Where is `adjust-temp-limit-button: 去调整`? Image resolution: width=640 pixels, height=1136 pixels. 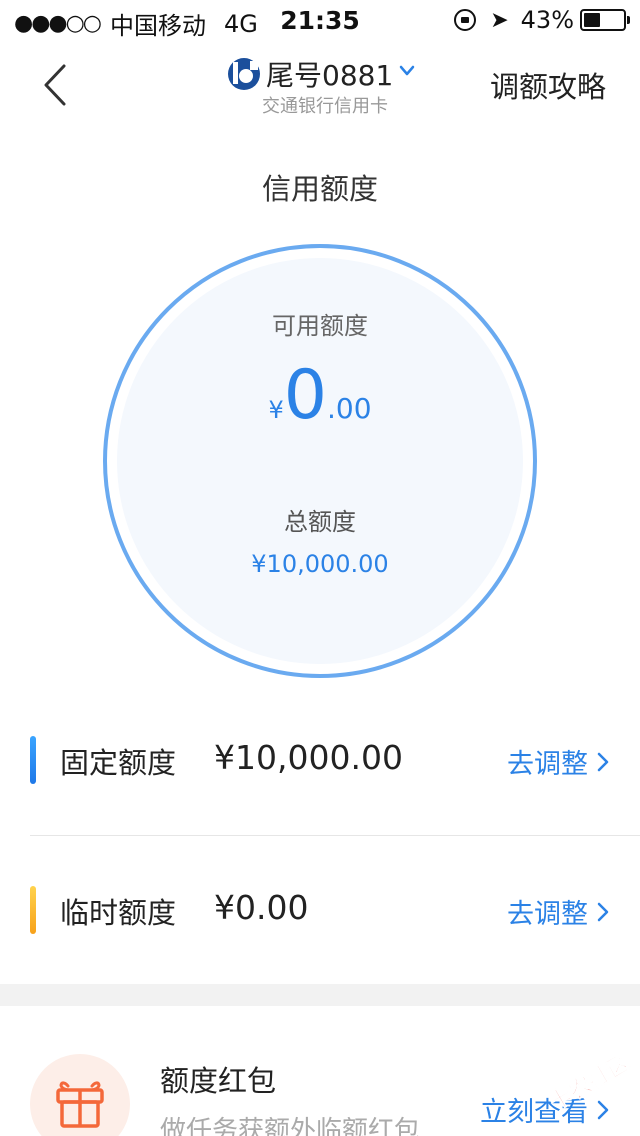 adjust-temp-limit-button: 去调整 is located at coordinates (558, 911).